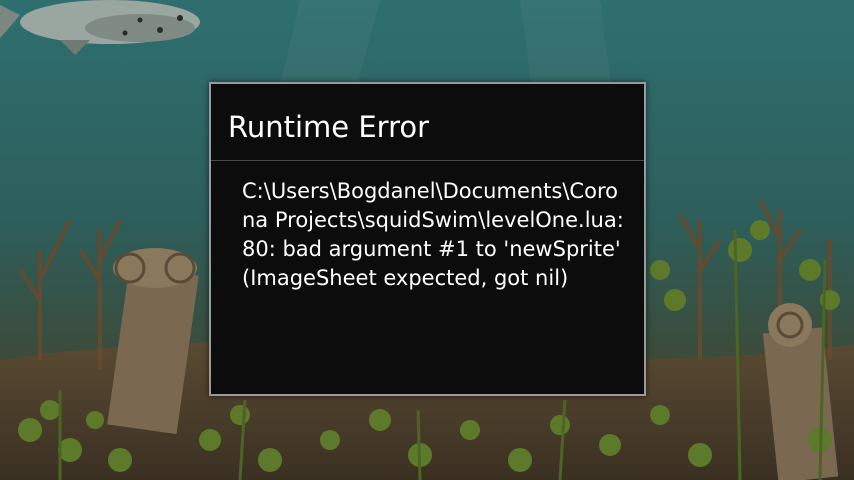 The image size is (854, 480). I want to click on dialog-title: Runtime Error, so click(427, 122).